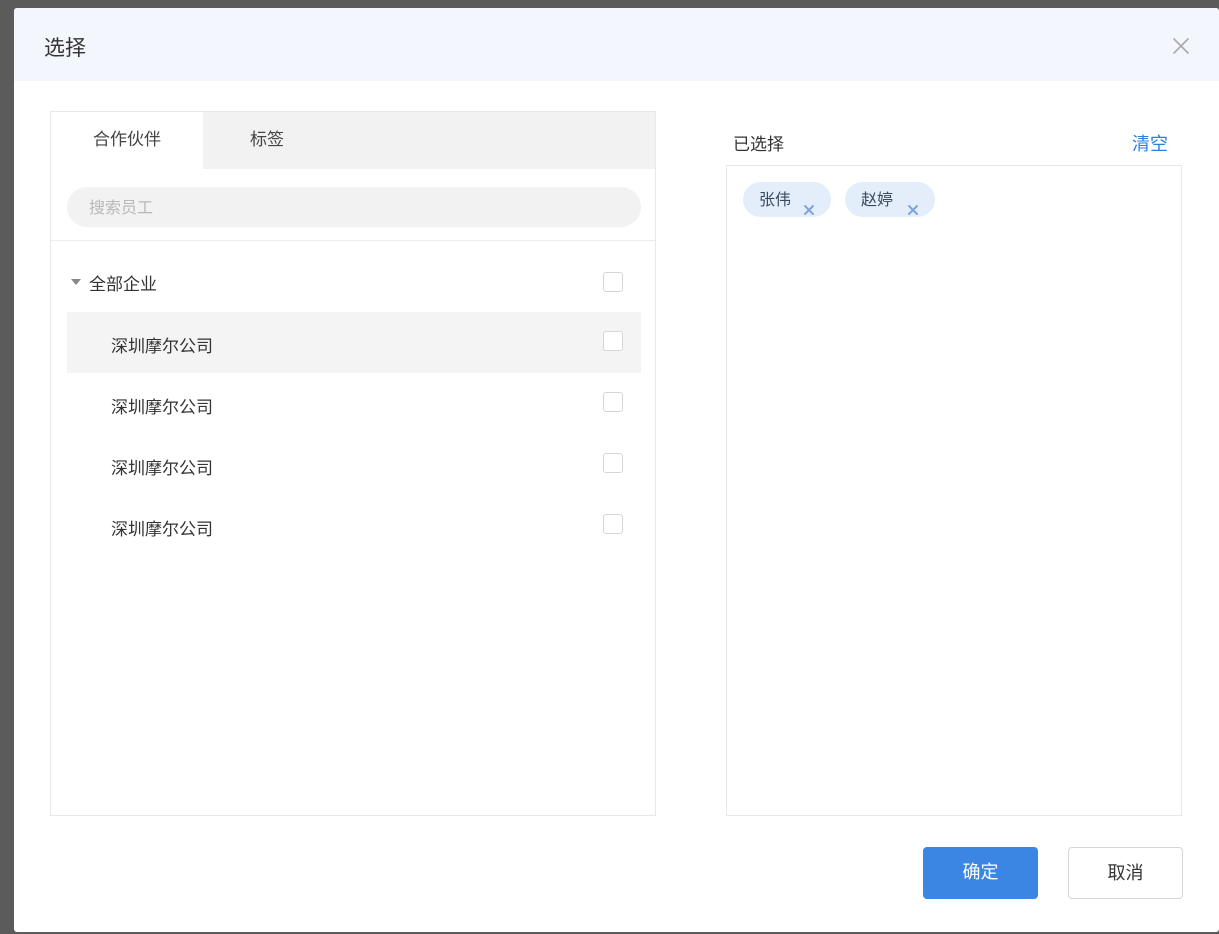  I want to click on tree-root-label: 全部企业, so click(123, 285).